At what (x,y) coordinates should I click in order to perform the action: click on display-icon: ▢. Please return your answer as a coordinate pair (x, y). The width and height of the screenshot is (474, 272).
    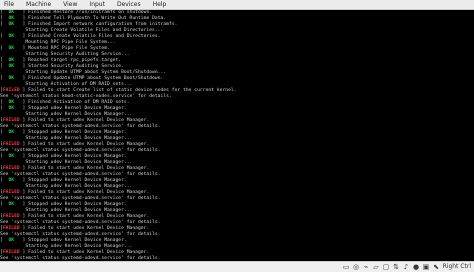
    Looking at the image, I should click on (386, 267).